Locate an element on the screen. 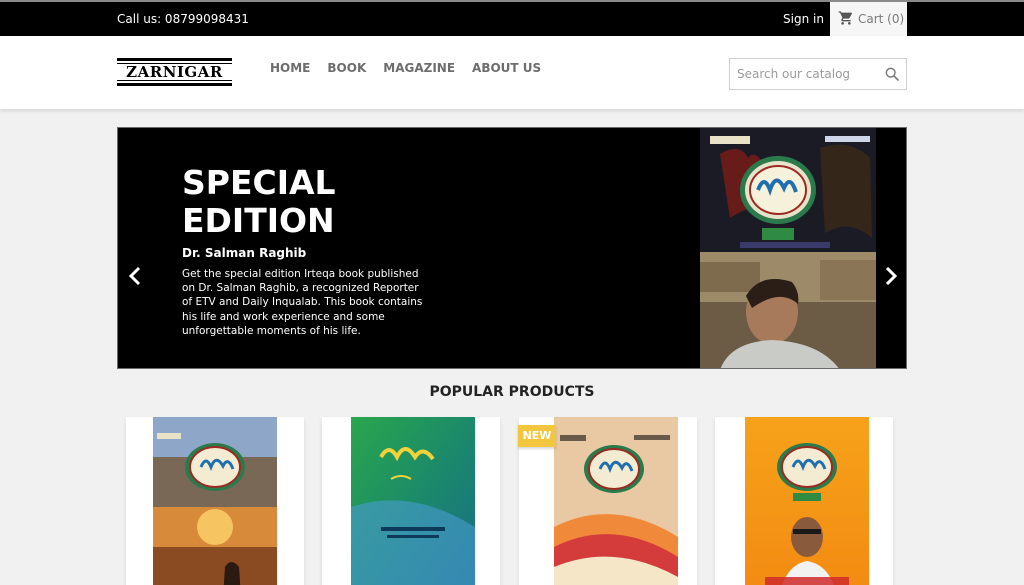 The height and width of the screenshot is (585, 1024). nav-book: BOOK is located at coordinates (346, 68).